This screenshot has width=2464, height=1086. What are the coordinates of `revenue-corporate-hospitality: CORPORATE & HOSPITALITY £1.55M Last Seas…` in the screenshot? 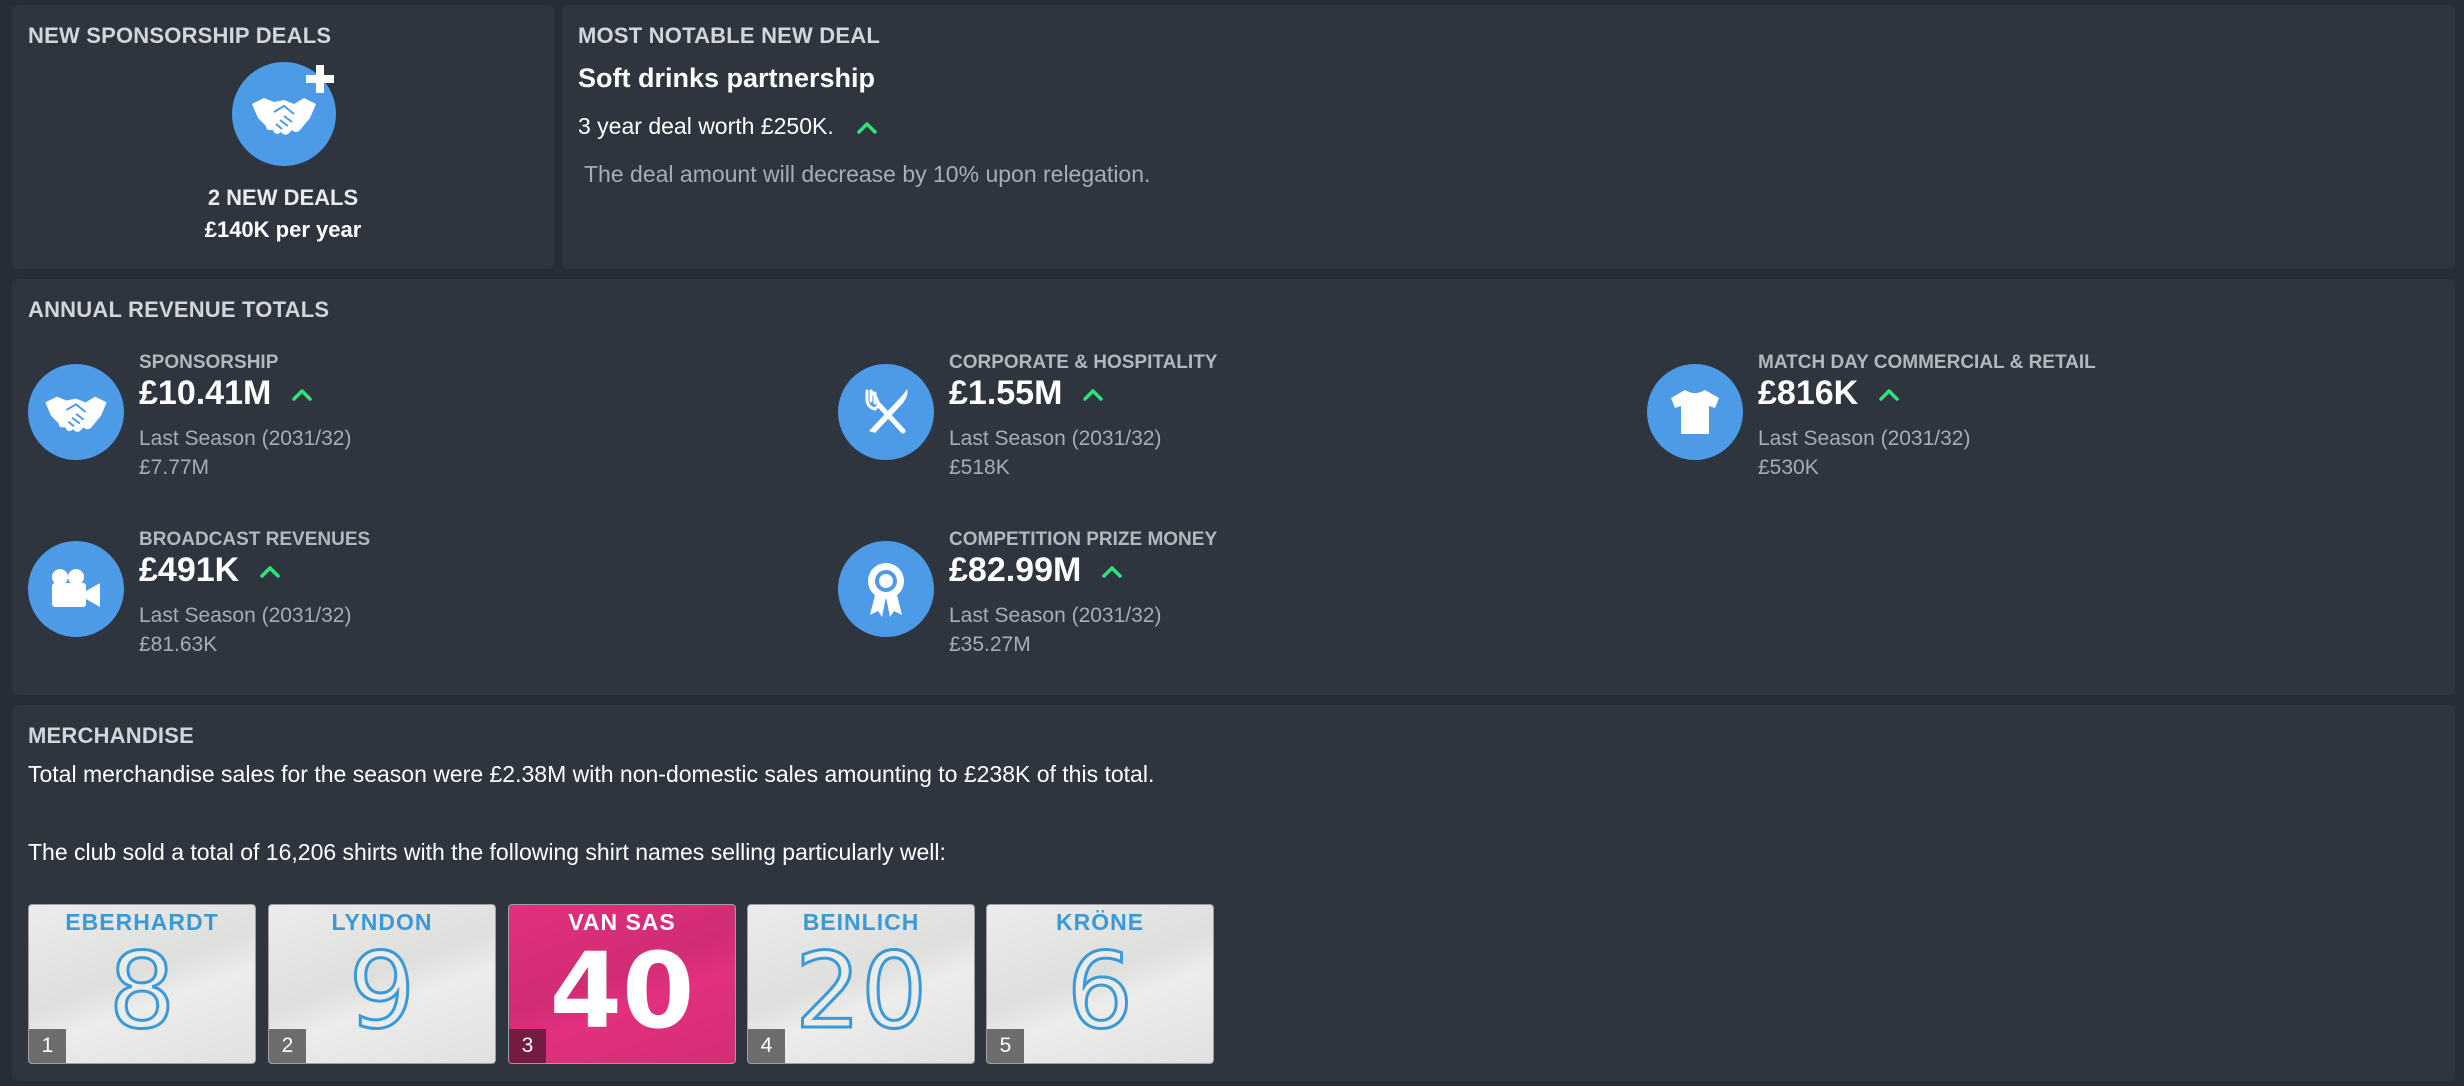 It's located at (1212, 422).